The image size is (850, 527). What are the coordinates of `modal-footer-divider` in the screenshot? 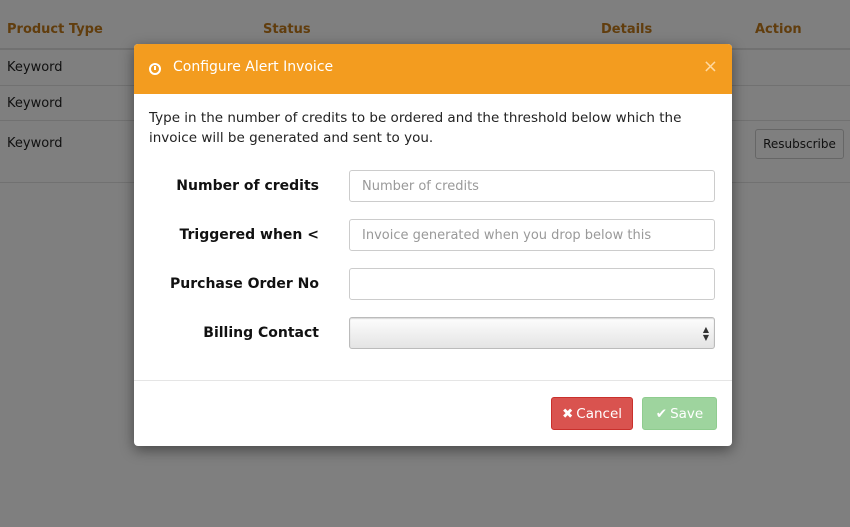 It's located at (433, 380).